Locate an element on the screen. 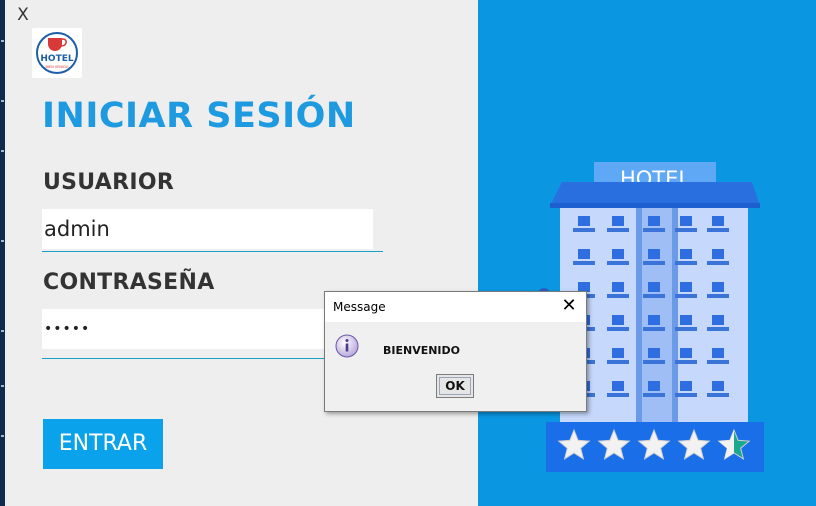  logo-text: HOTEL is located at coordinates (56, 59).